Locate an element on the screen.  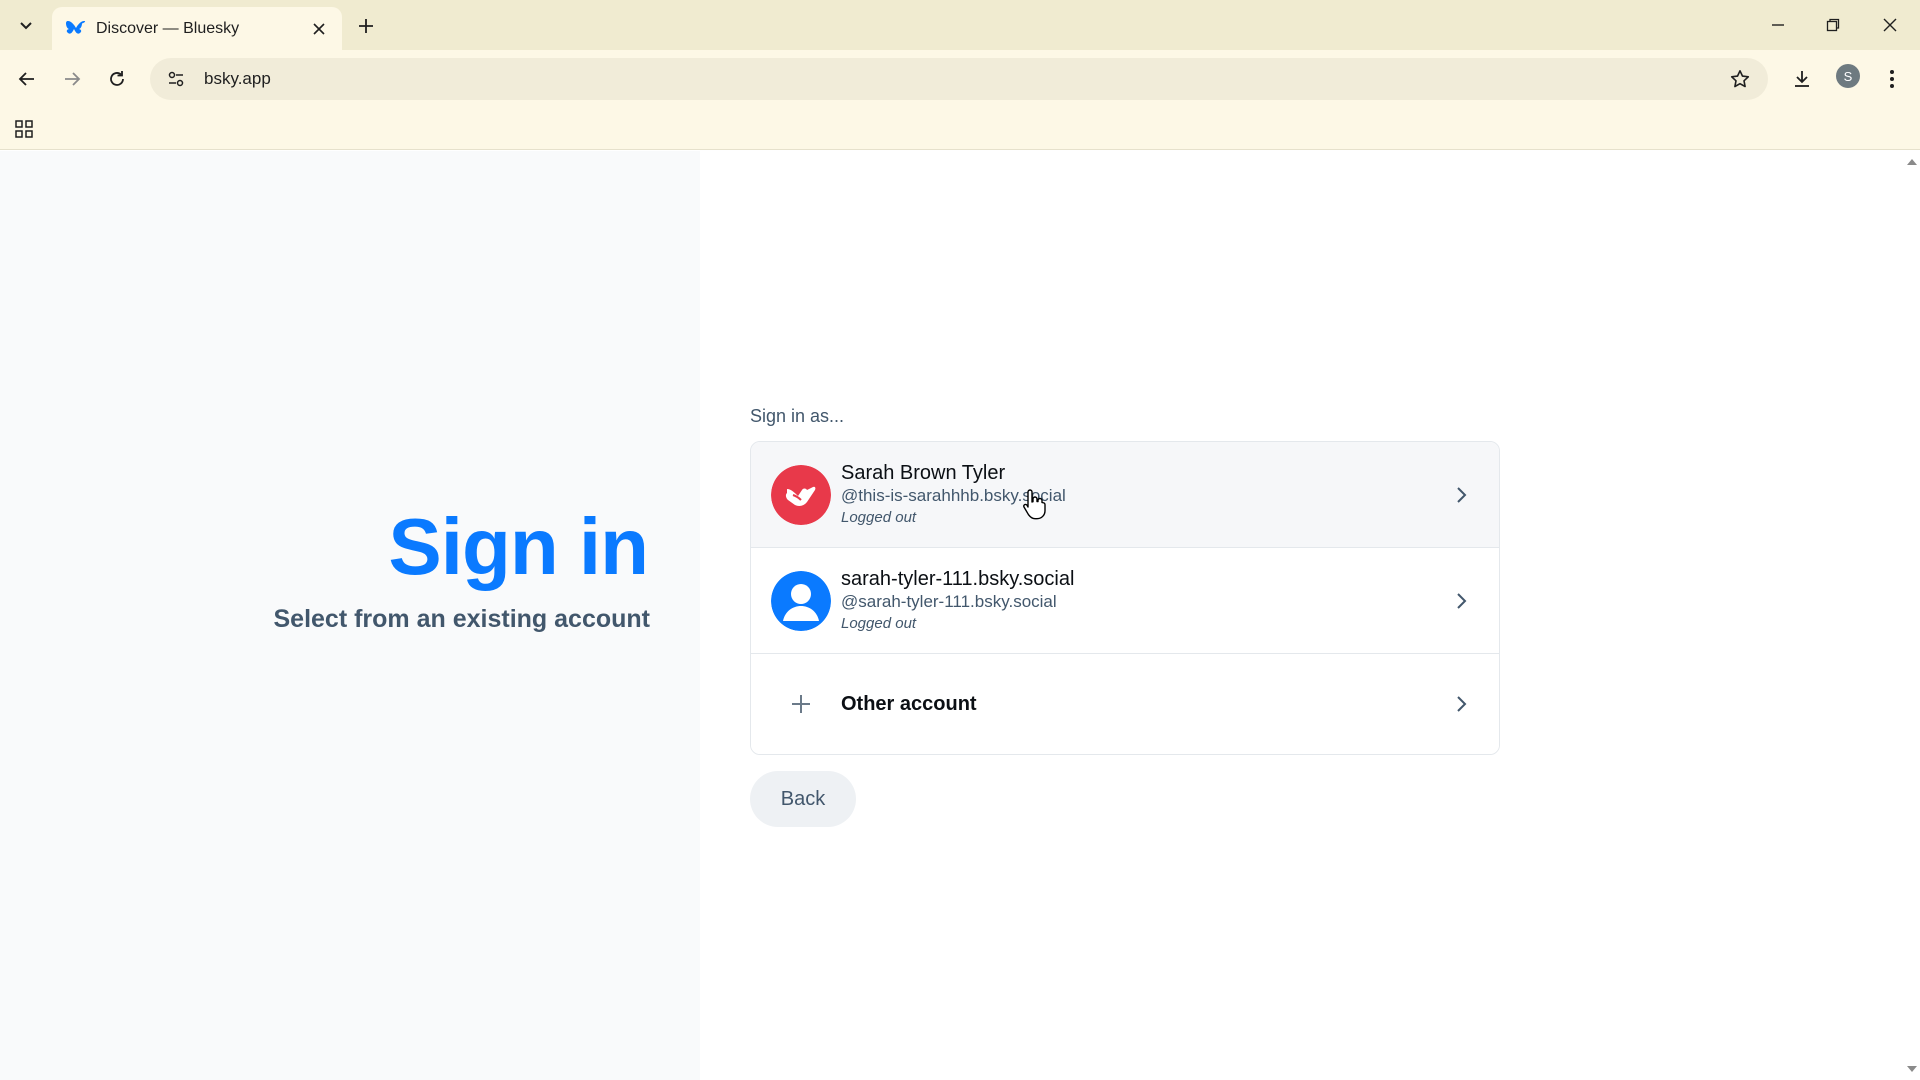
default-user-icon is located at coordinates (801, 600).